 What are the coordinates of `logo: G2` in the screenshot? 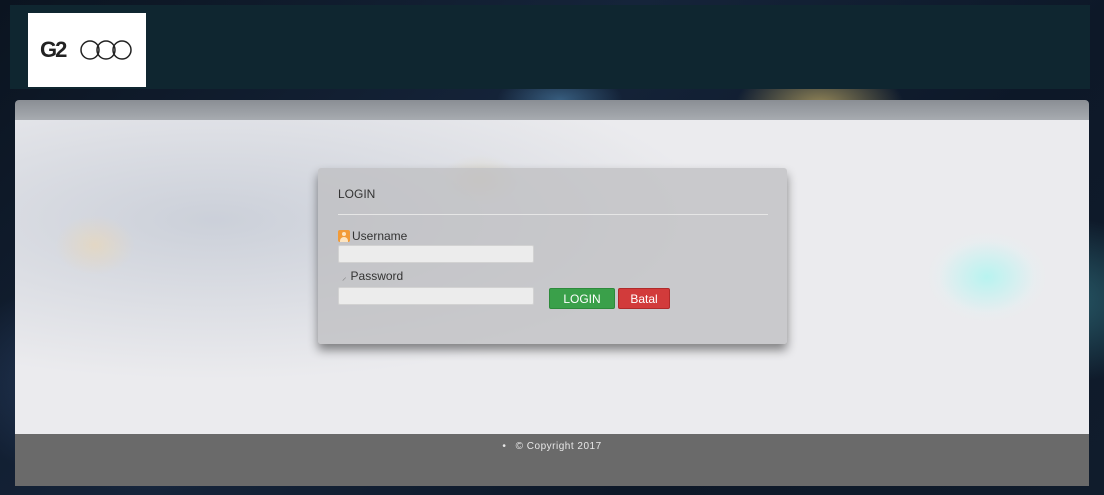 It's located at (87, 50).